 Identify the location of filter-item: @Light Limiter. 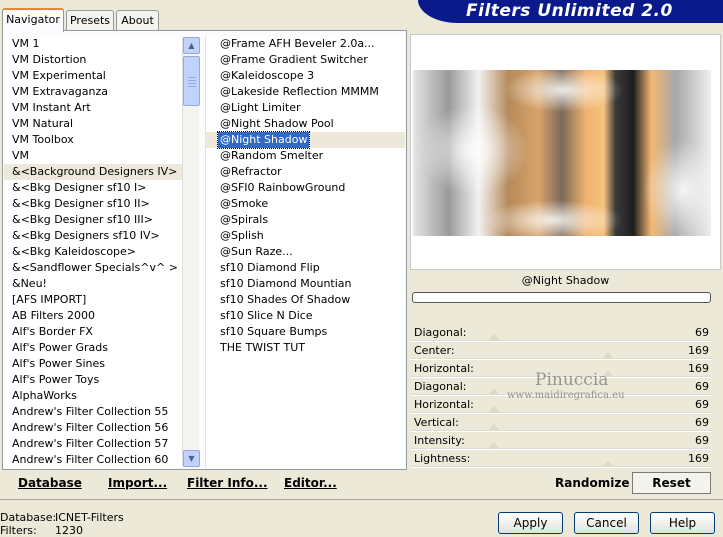
(305, 108).